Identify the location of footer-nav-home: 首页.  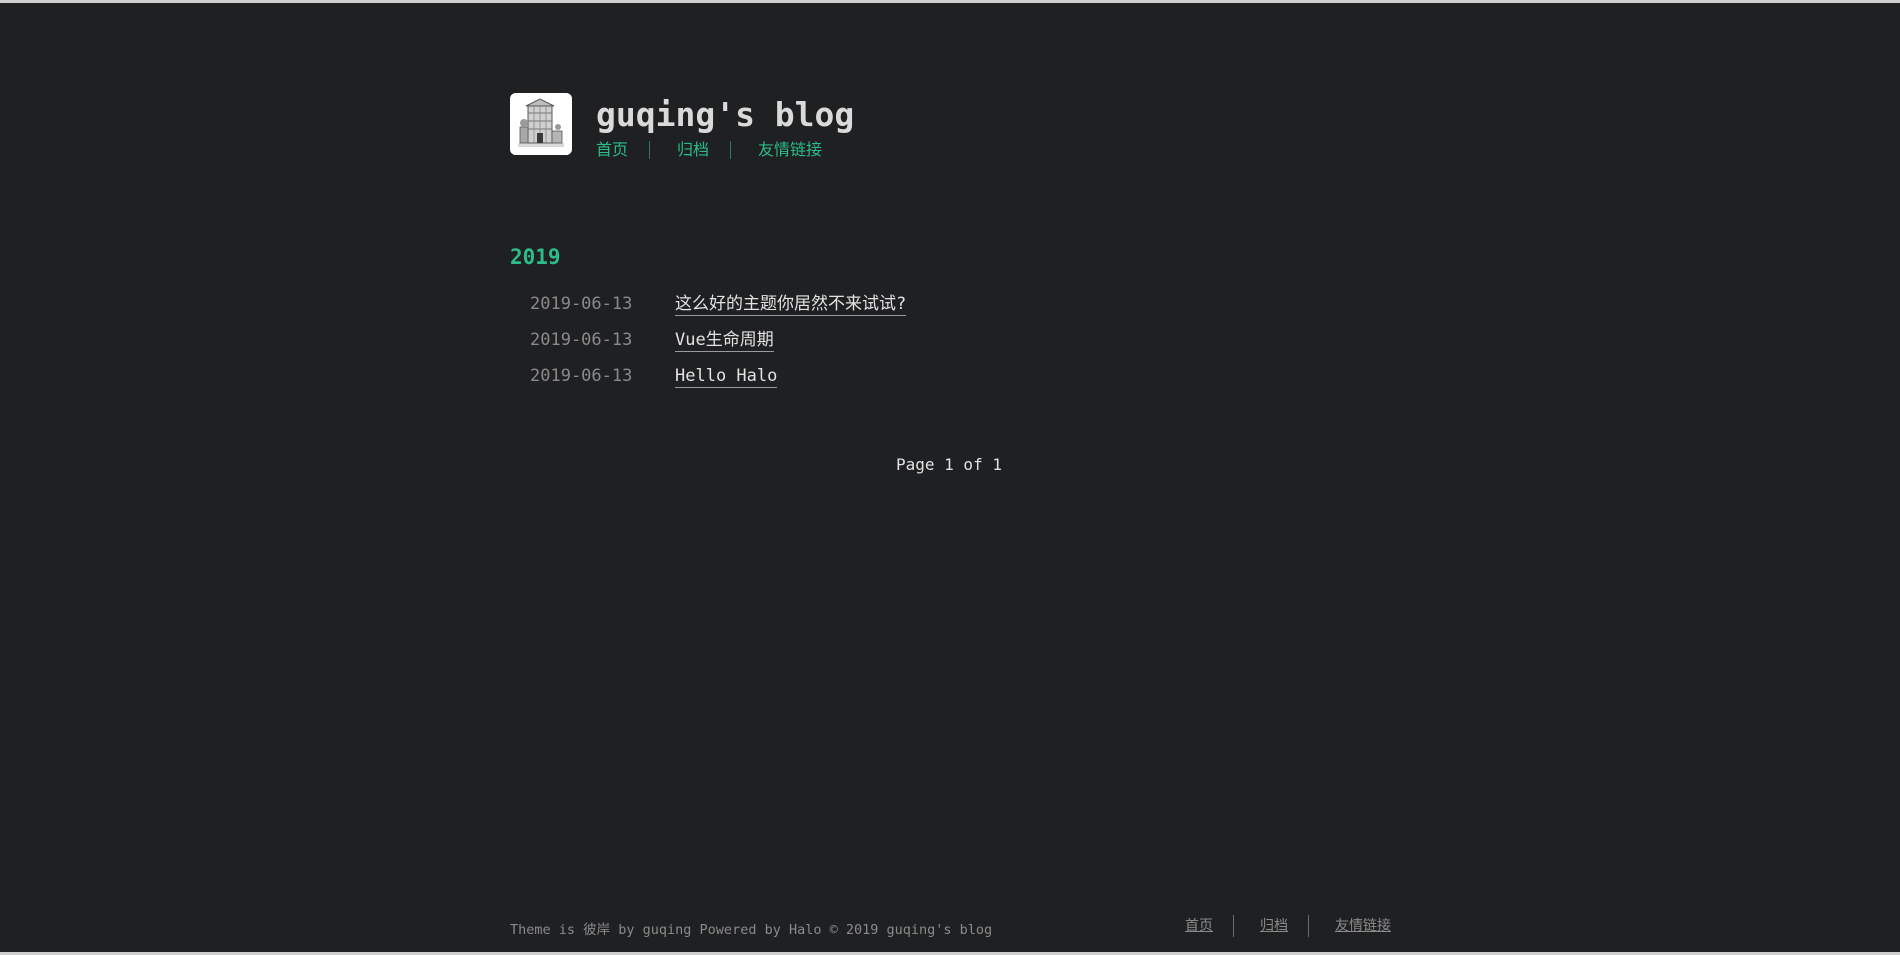
(1199, 926).